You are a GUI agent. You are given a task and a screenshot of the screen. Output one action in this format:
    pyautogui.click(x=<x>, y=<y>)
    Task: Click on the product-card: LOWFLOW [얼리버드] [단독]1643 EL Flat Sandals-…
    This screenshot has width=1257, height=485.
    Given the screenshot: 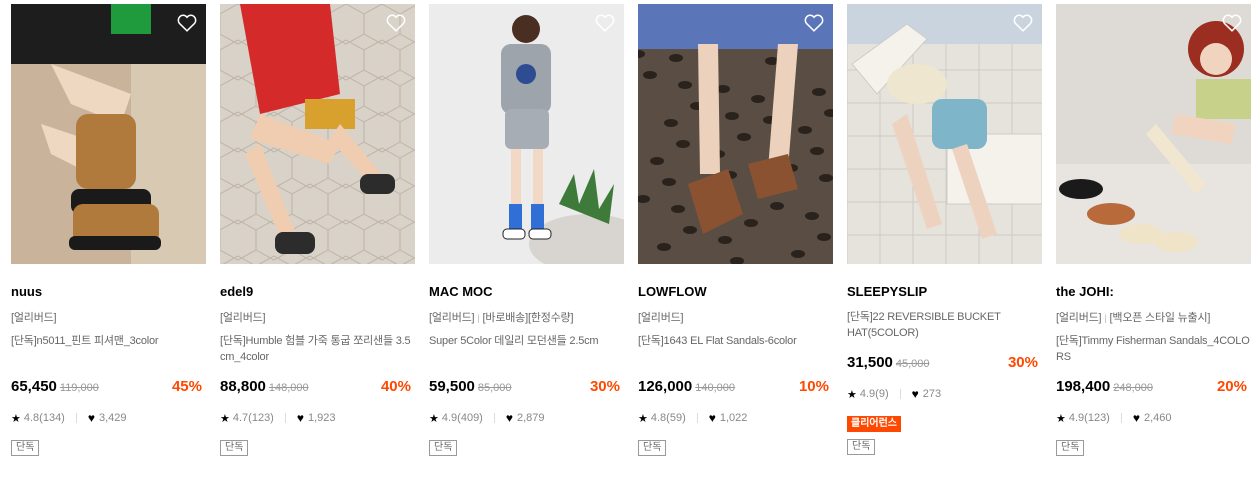 What is the action you would take?
    pyautogui.click(x=735, y=230)
    